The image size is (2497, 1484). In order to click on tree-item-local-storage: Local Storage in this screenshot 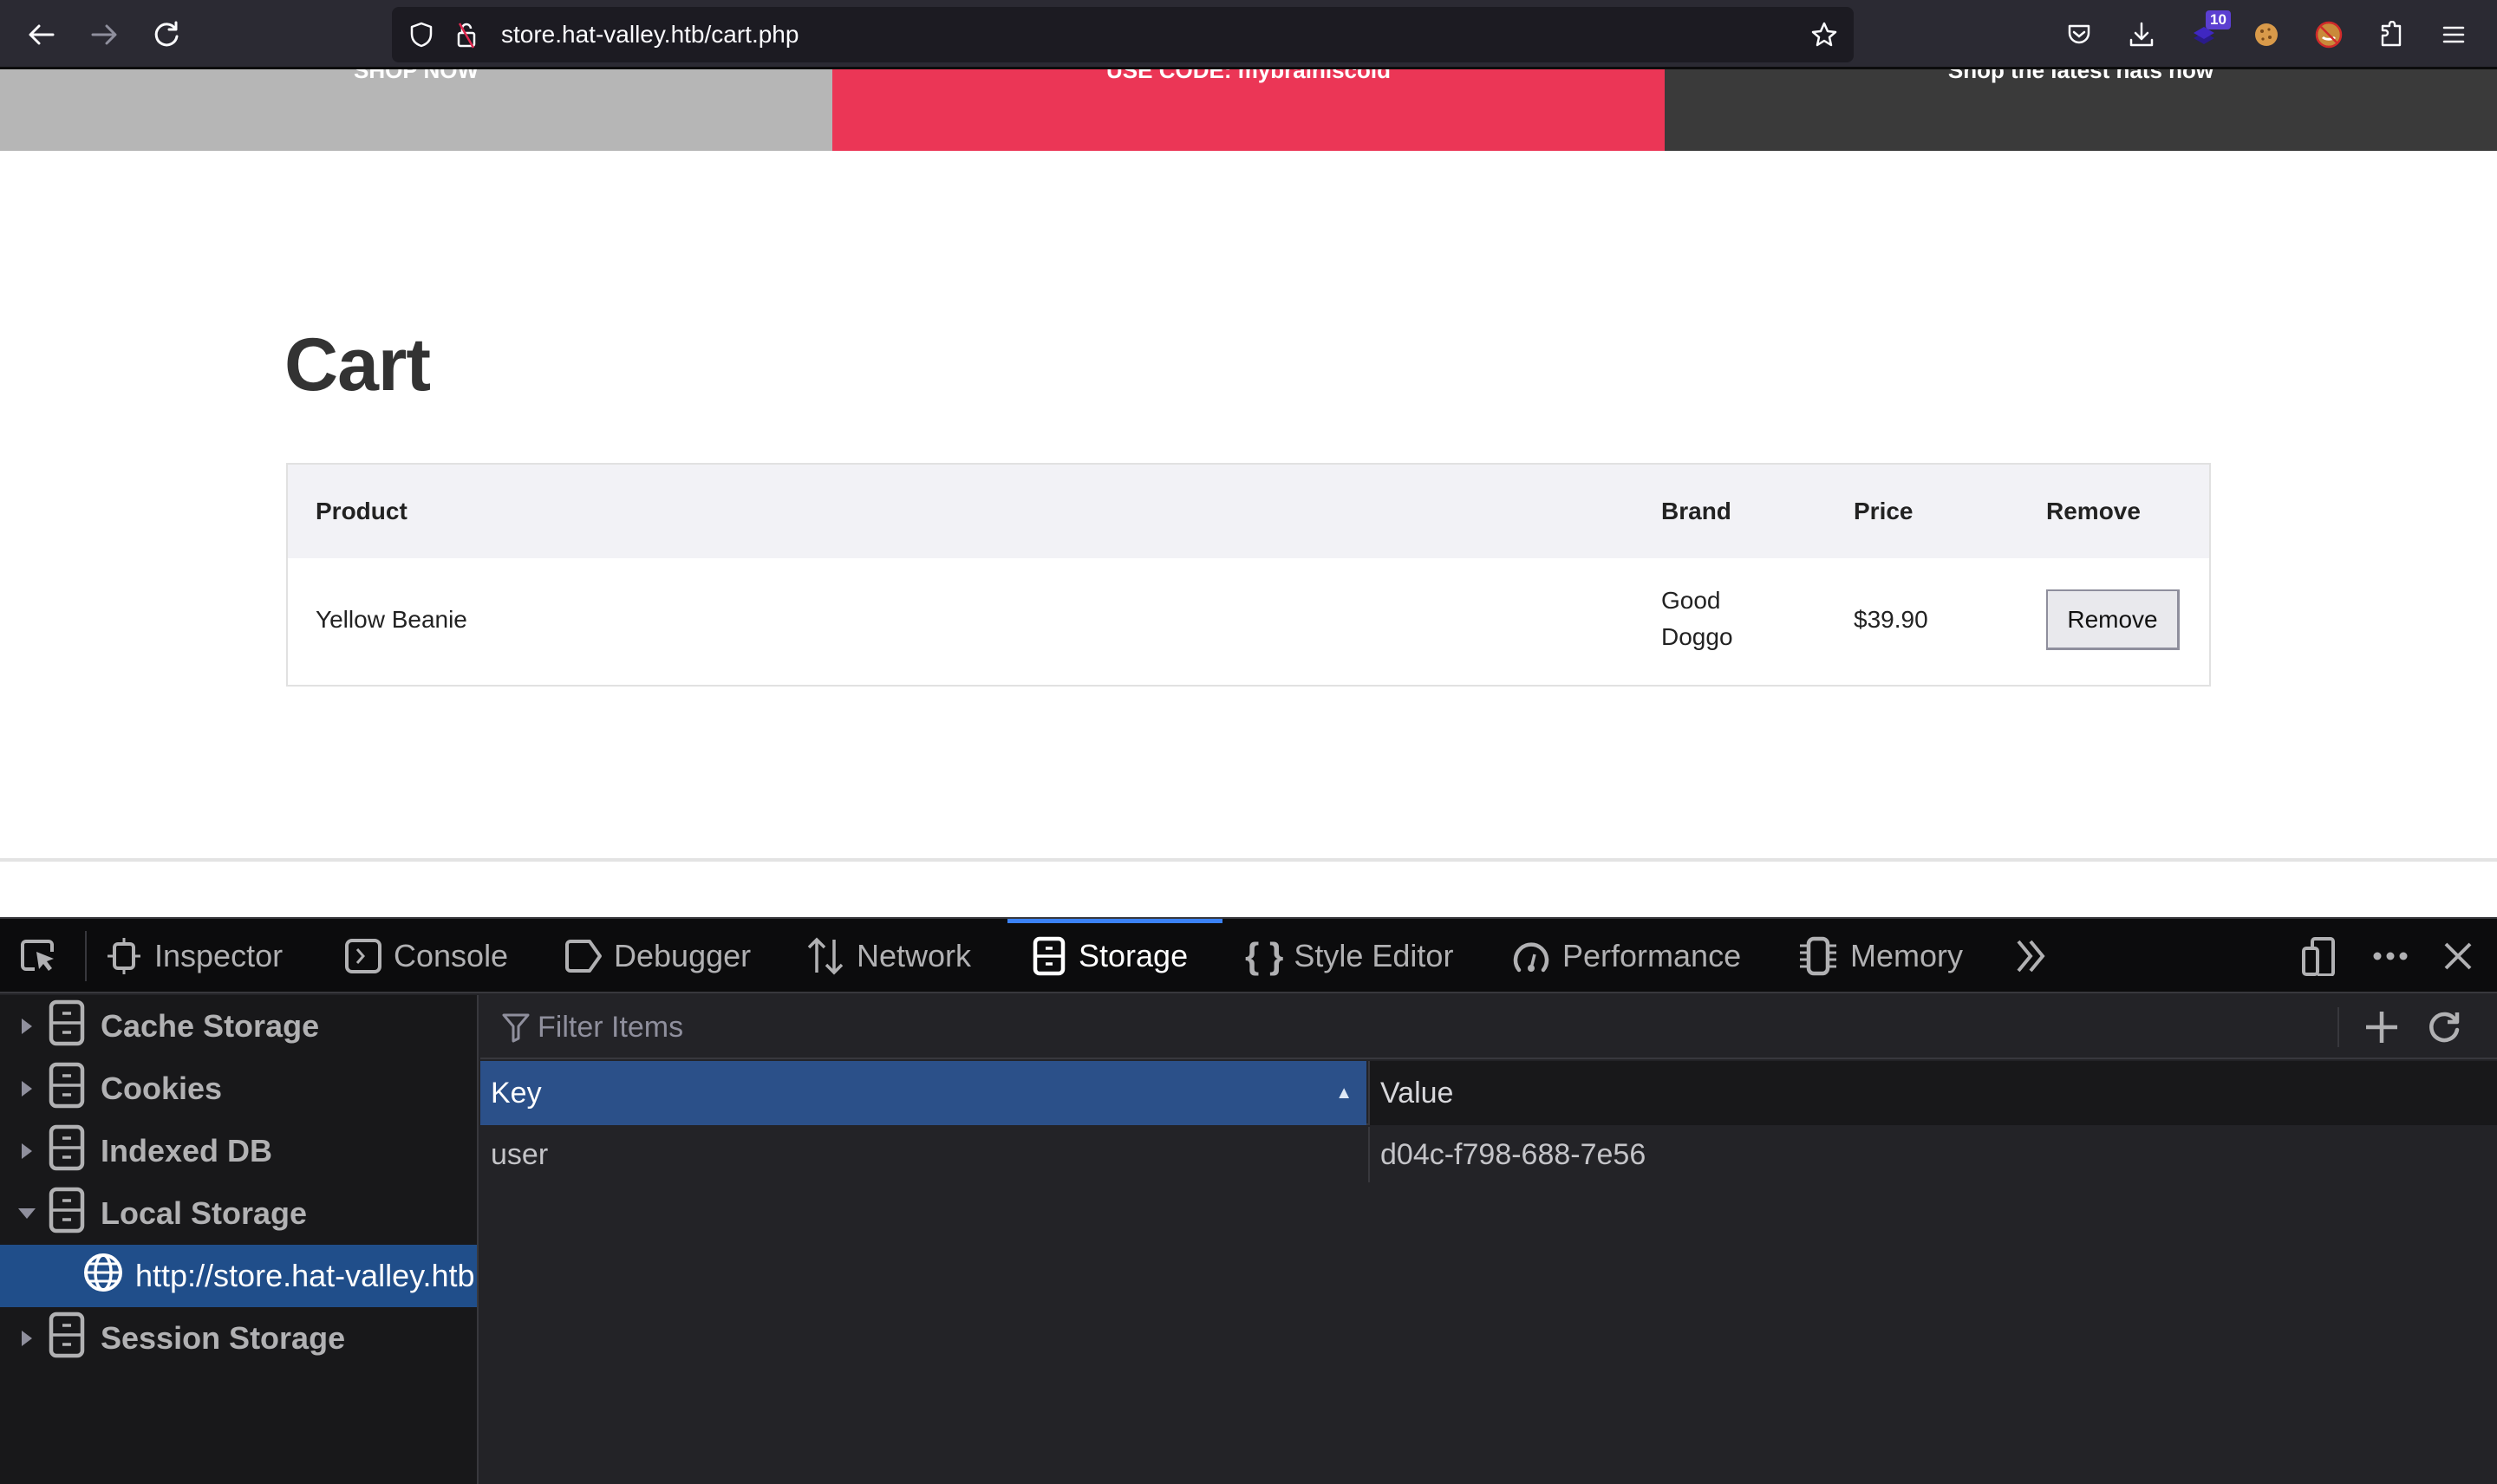, I will do `click(238, 1213)`.